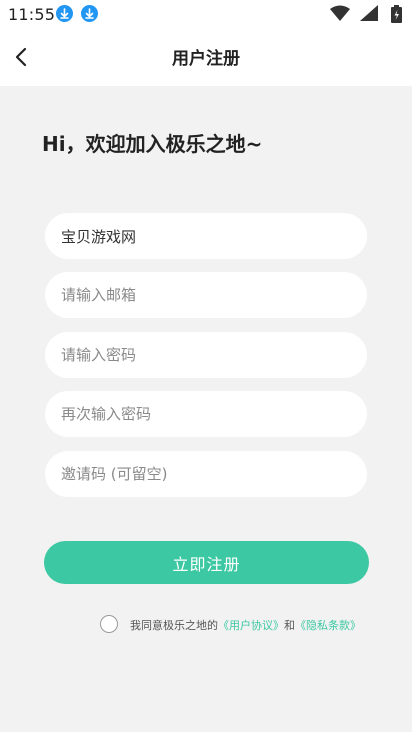 This screenshot has width=412, height=732. What do you see at coordinates (369, 15) in the screenshot?
I see `cell-signal-icon` at bounding box center [369, 15].